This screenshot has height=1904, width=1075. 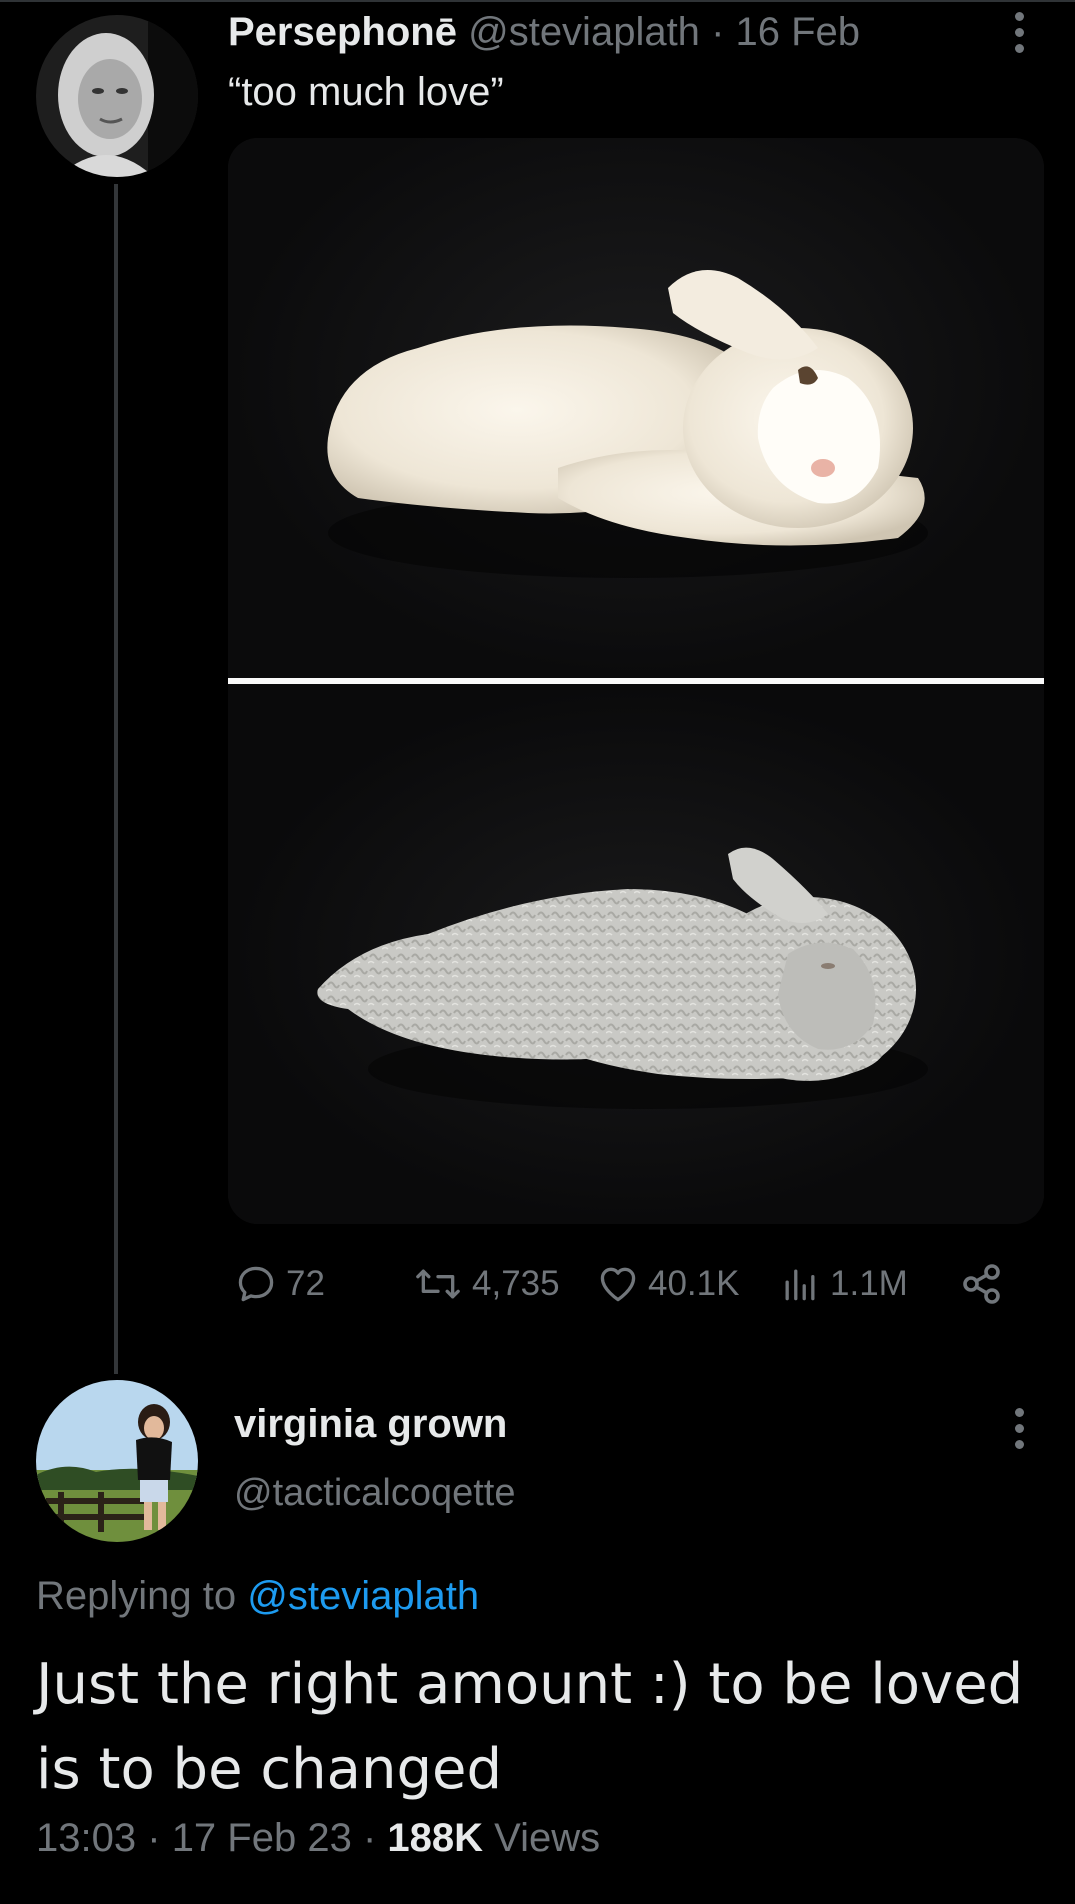 I want to click on views-button: 1.1M, so click(x=843, y=1284).